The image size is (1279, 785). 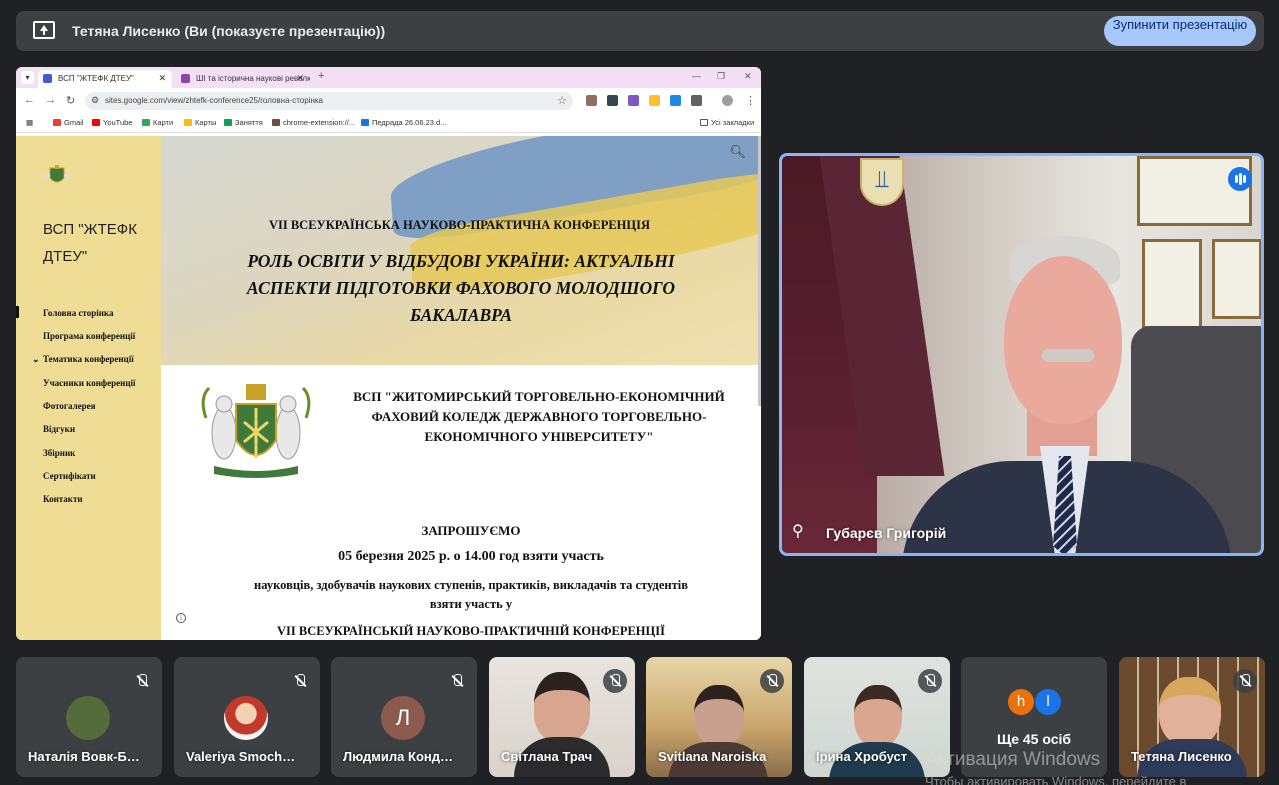 What do you see at coordinates (157, 122) in the screenshot?
I see `bookmark-maps: Карти` at bounding box center [157, 122].